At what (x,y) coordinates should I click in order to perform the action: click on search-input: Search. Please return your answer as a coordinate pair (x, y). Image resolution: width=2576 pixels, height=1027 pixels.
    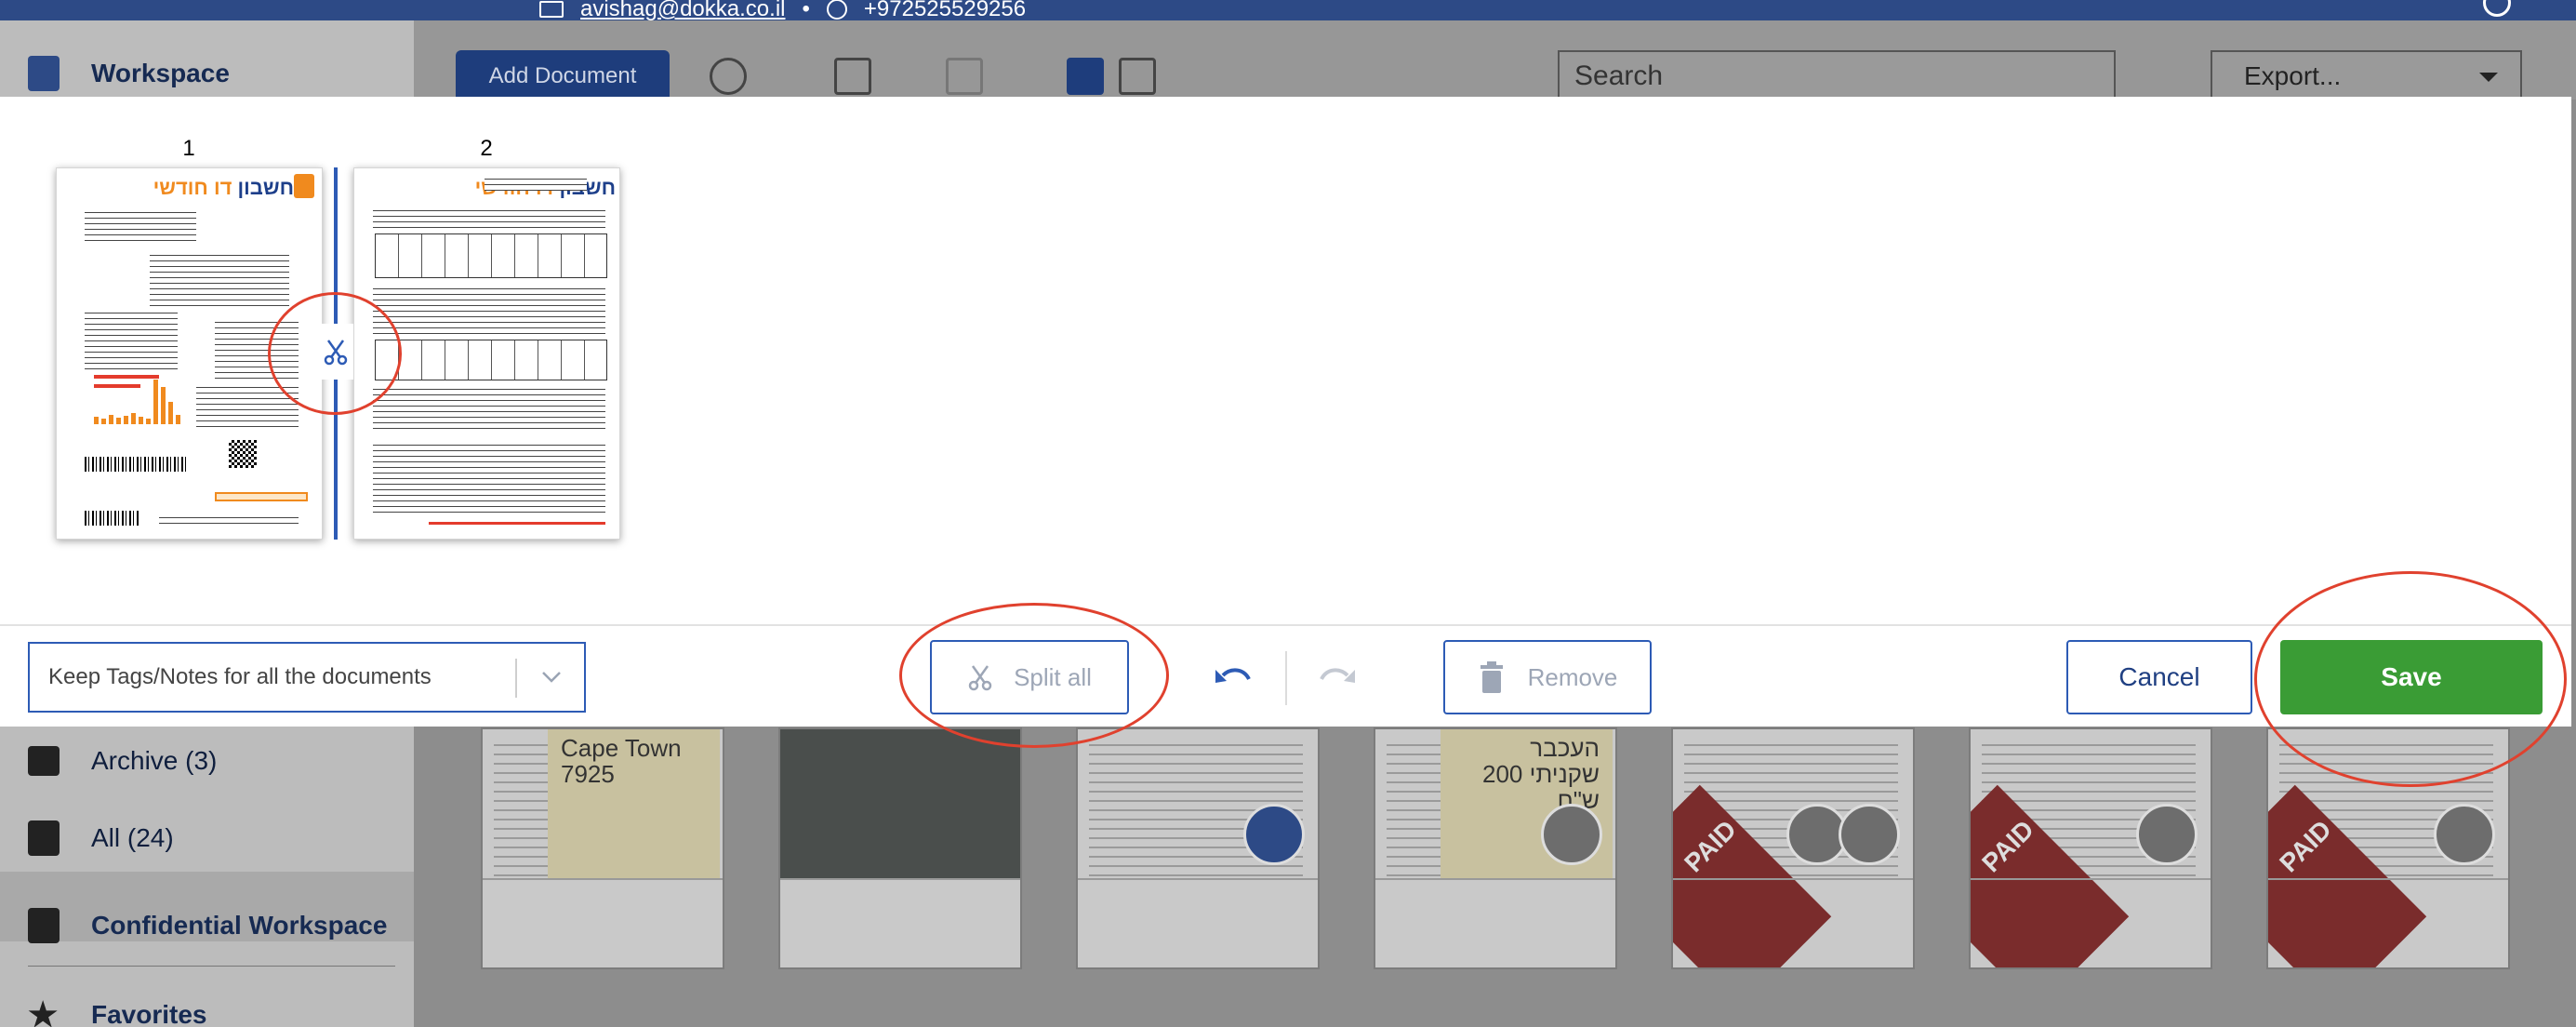
    Looking at the image, I should click on (1837, 76).